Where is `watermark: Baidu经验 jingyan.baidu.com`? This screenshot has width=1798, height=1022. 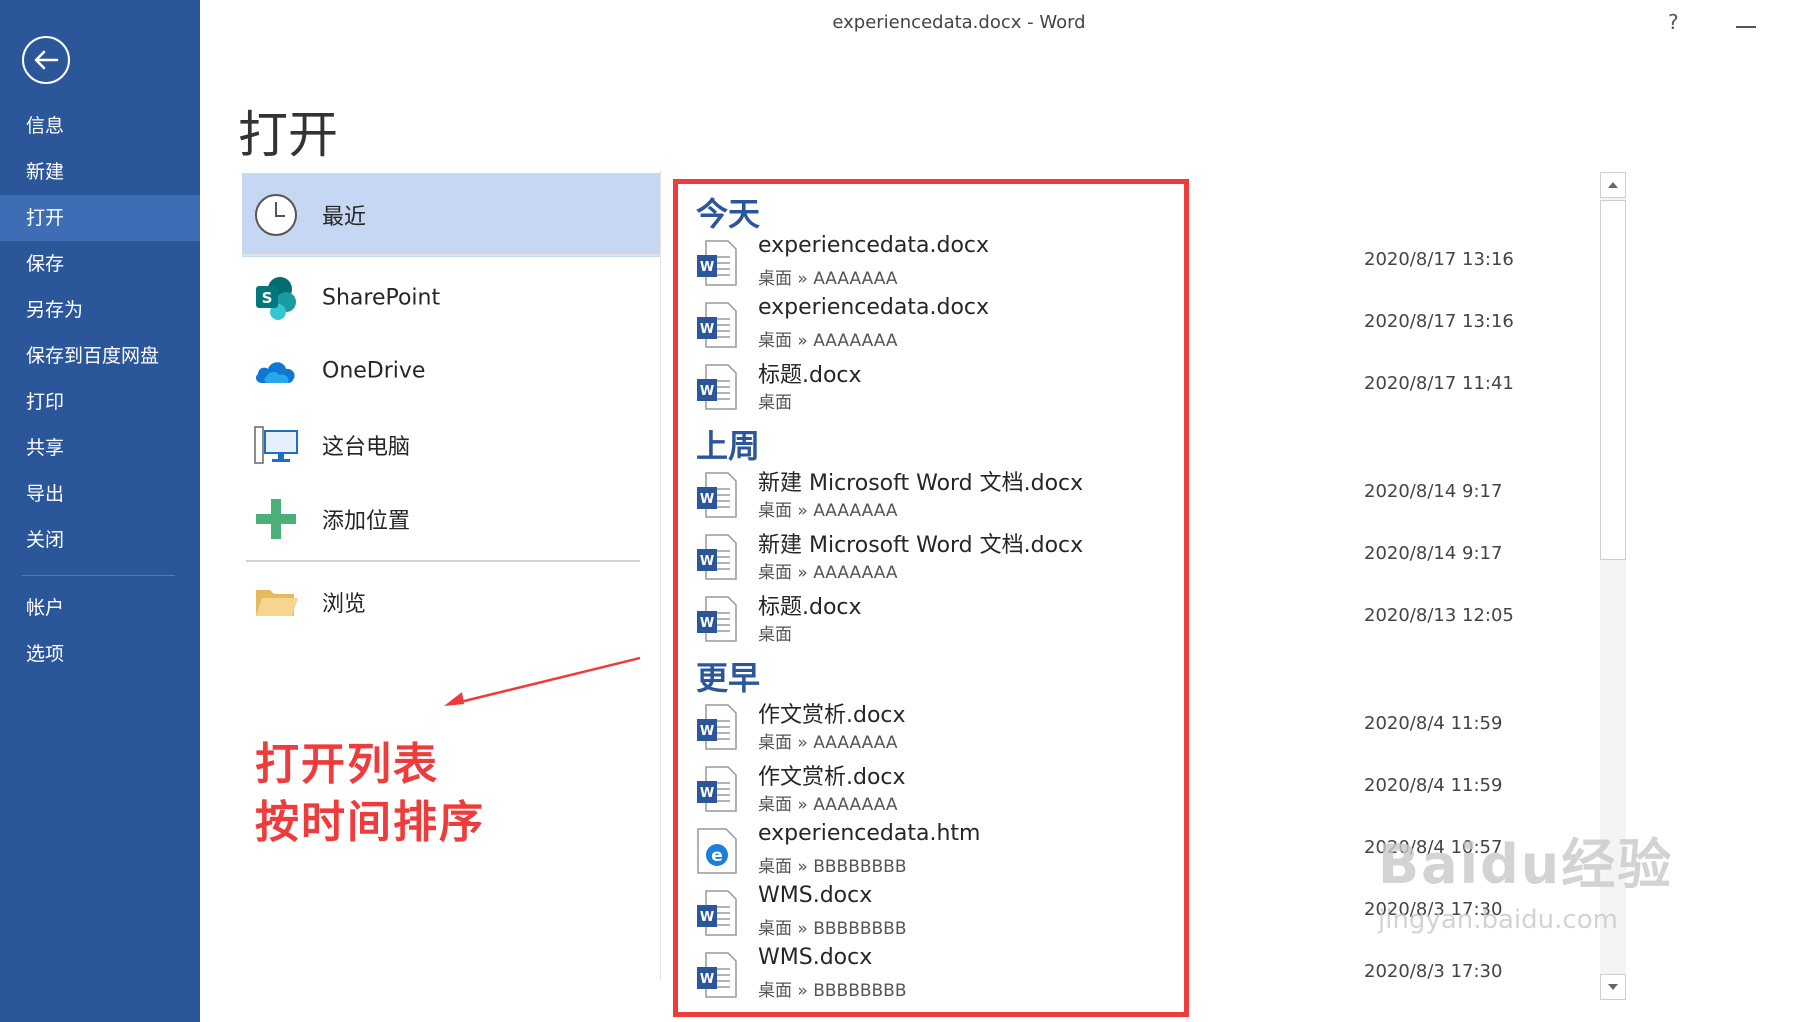 watermark: Baidu经验 jingyan.baidu.com is located at coordinates (1525, 877).